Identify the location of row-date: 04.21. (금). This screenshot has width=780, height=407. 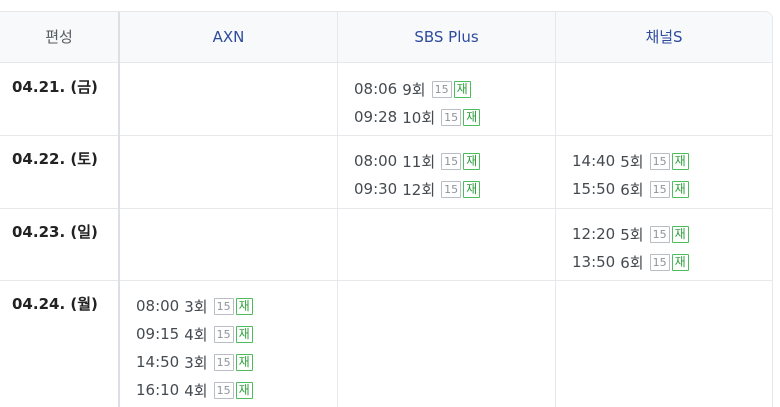
(55, 87).